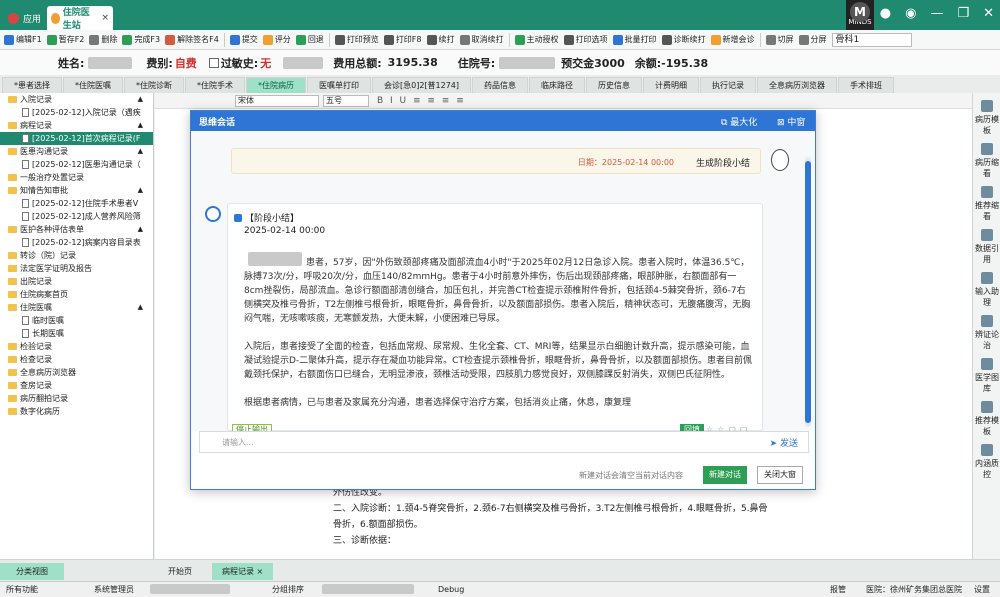 The image size is (1000, 597). I want to click on tab-7: 药品信息, so click(500, 85).